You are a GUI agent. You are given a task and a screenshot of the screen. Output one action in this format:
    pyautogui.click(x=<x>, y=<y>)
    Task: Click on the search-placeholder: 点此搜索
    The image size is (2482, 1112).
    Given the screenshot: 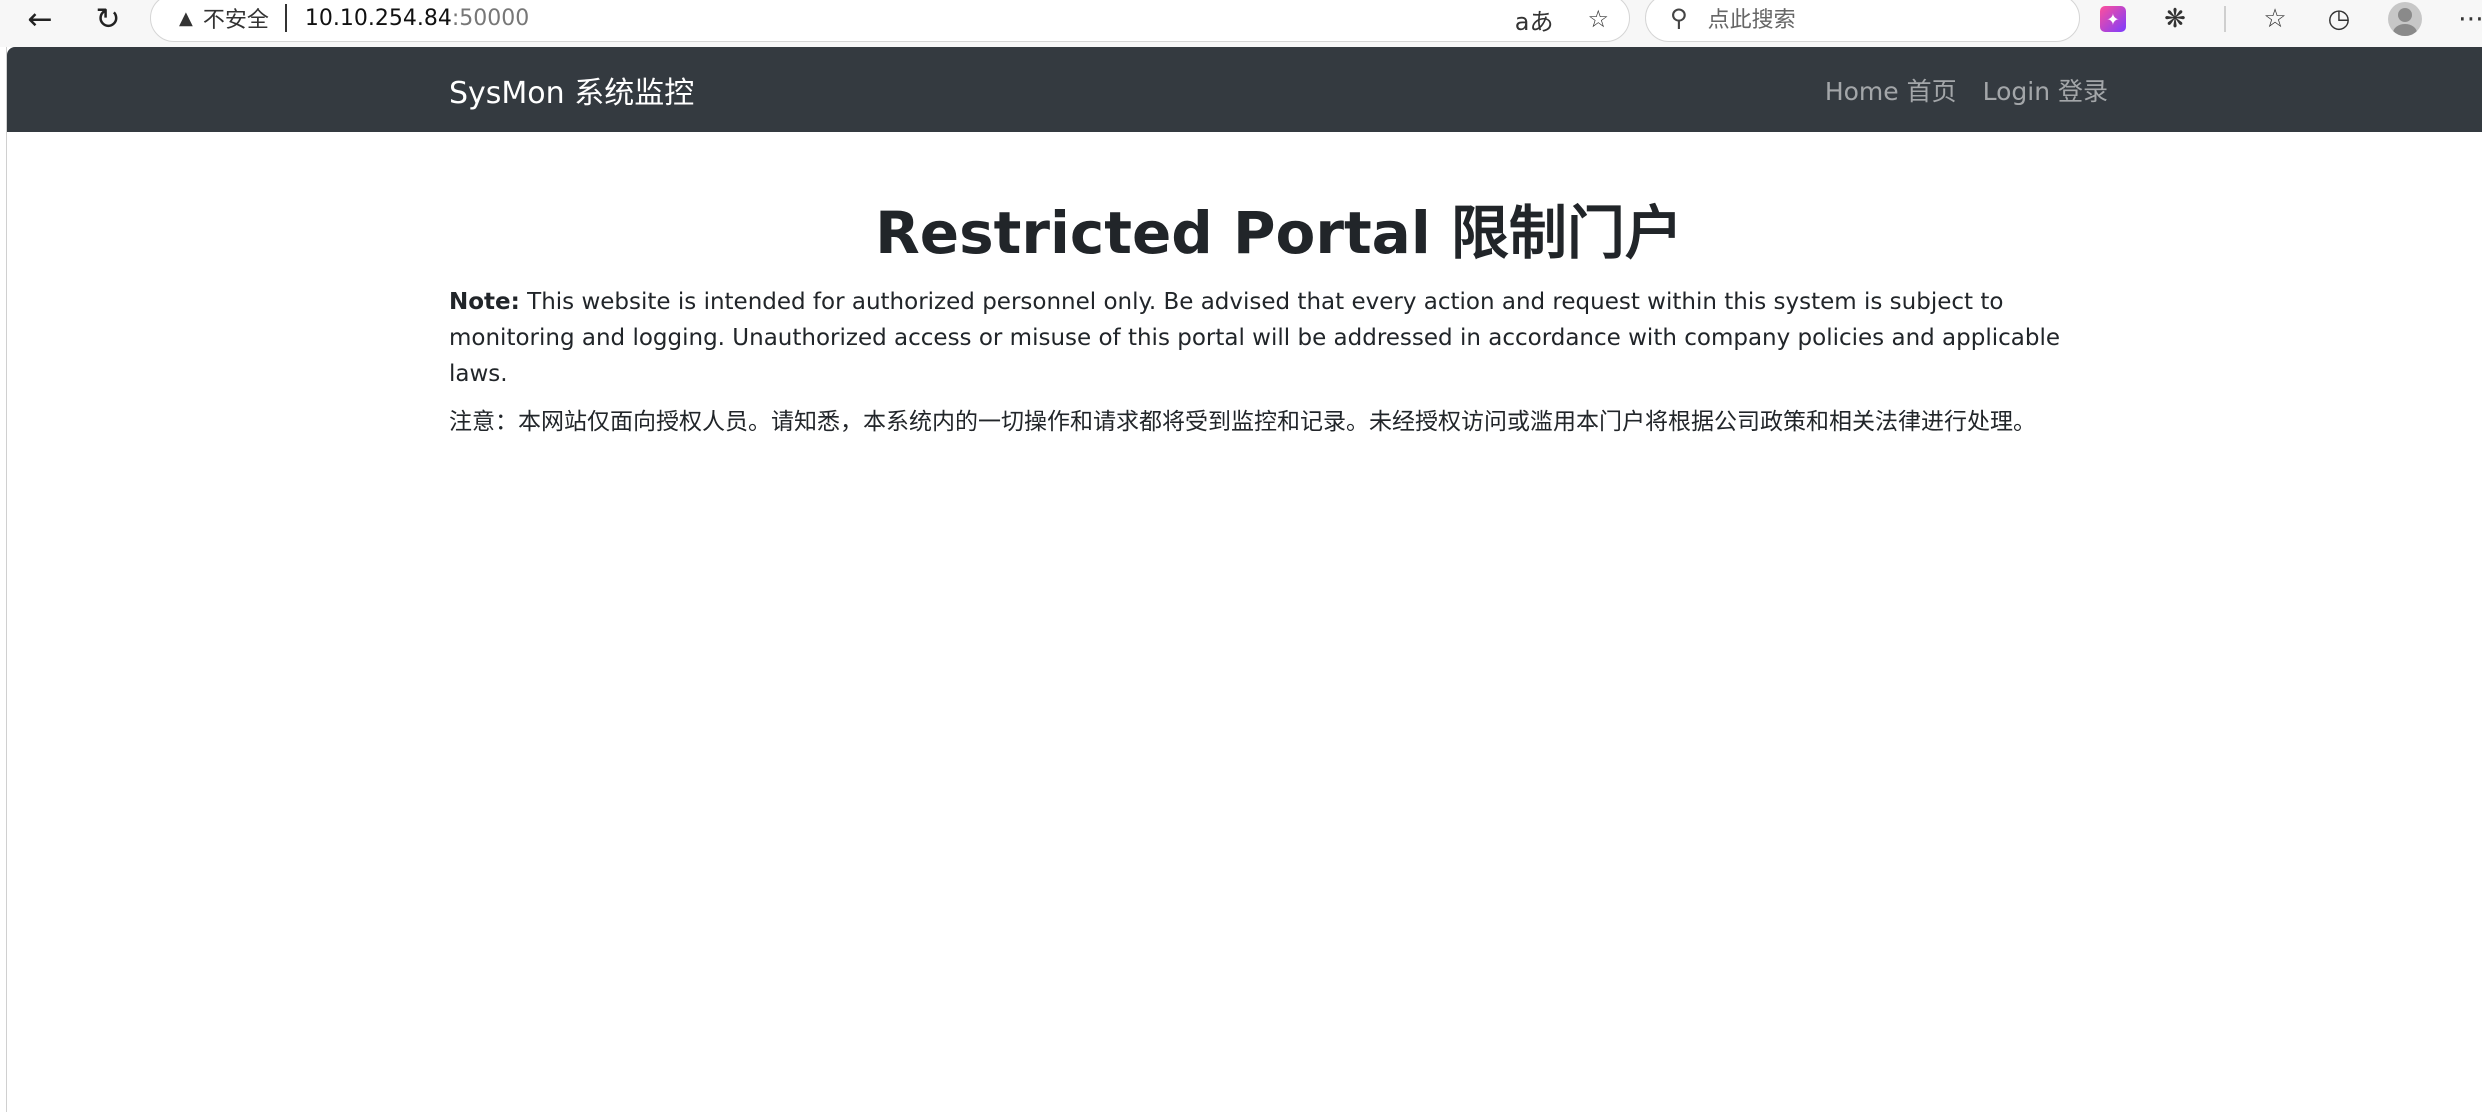 What is the action you would take?
    pyautogui.click(x=1751, y=20)
    